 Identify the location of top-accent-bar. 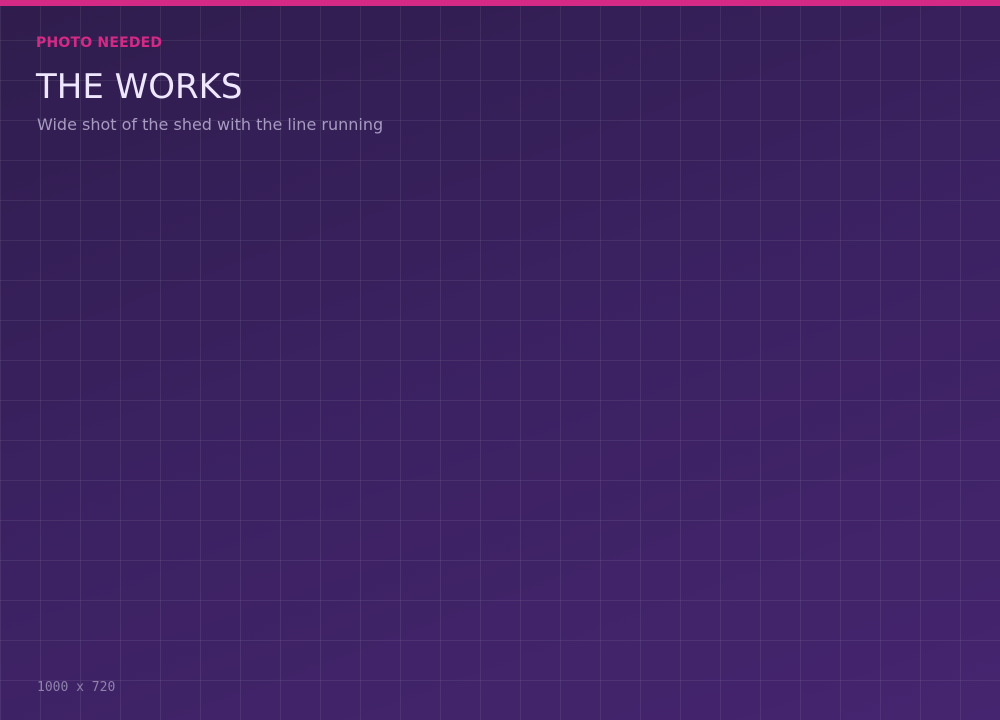
(500, 3).